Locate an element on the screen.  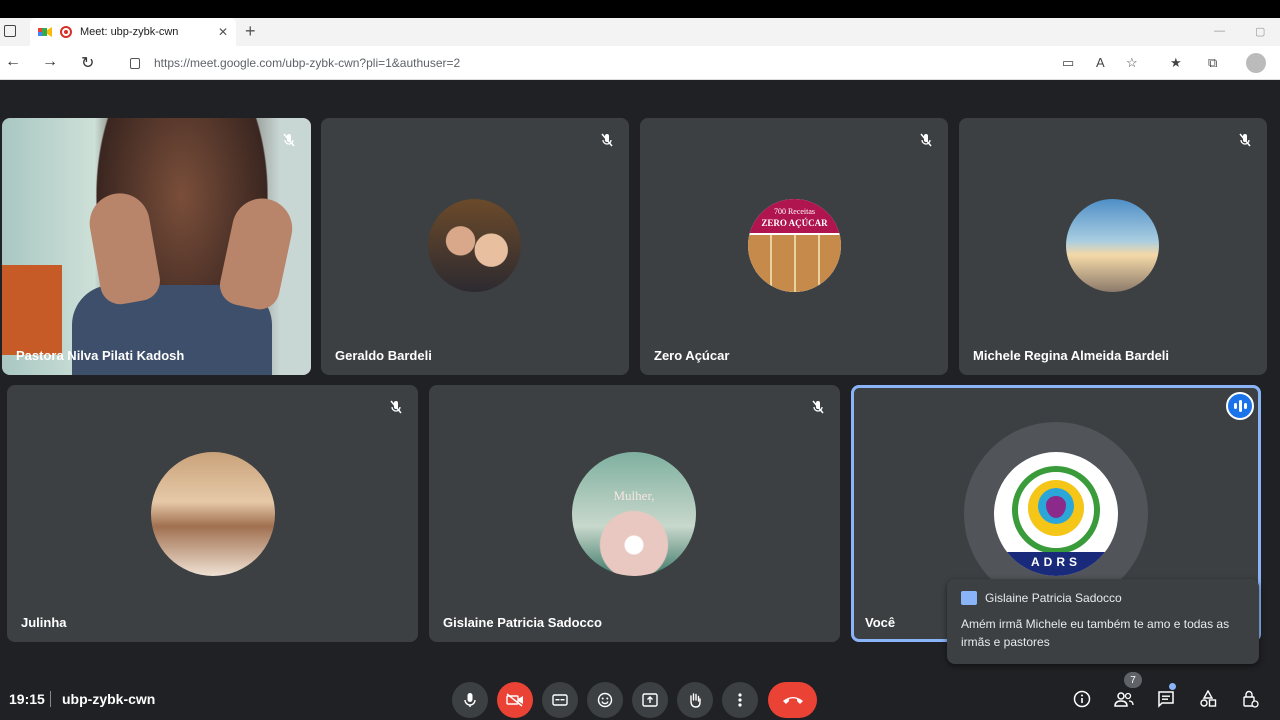
participant-name: Zero Açúcar is located at coordinates (692, 355).